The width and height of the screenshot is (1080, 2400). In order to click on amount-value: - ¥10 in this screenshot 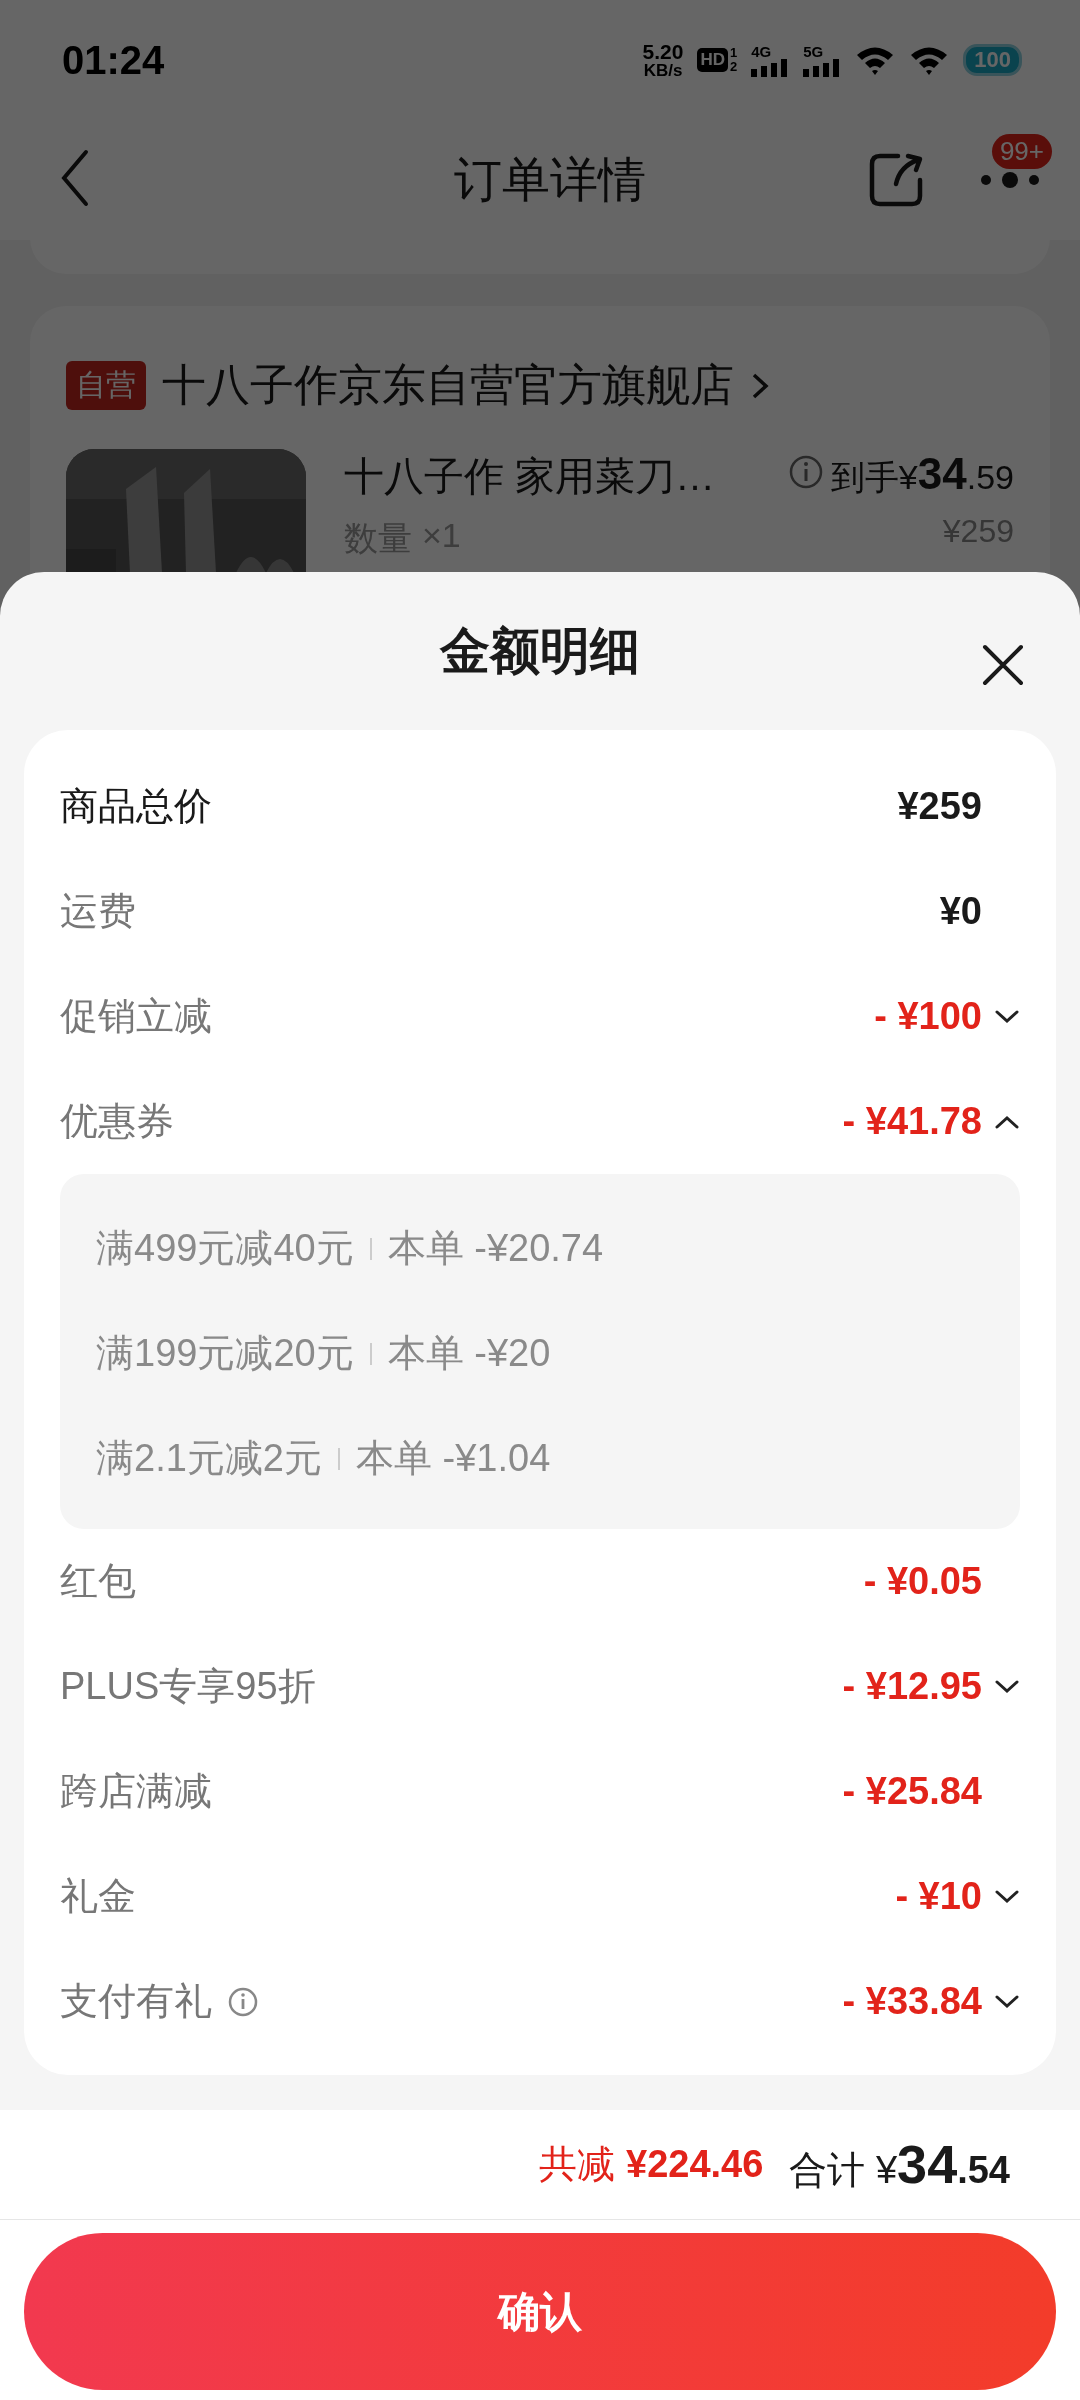, I will do `click(938, 1896)`.